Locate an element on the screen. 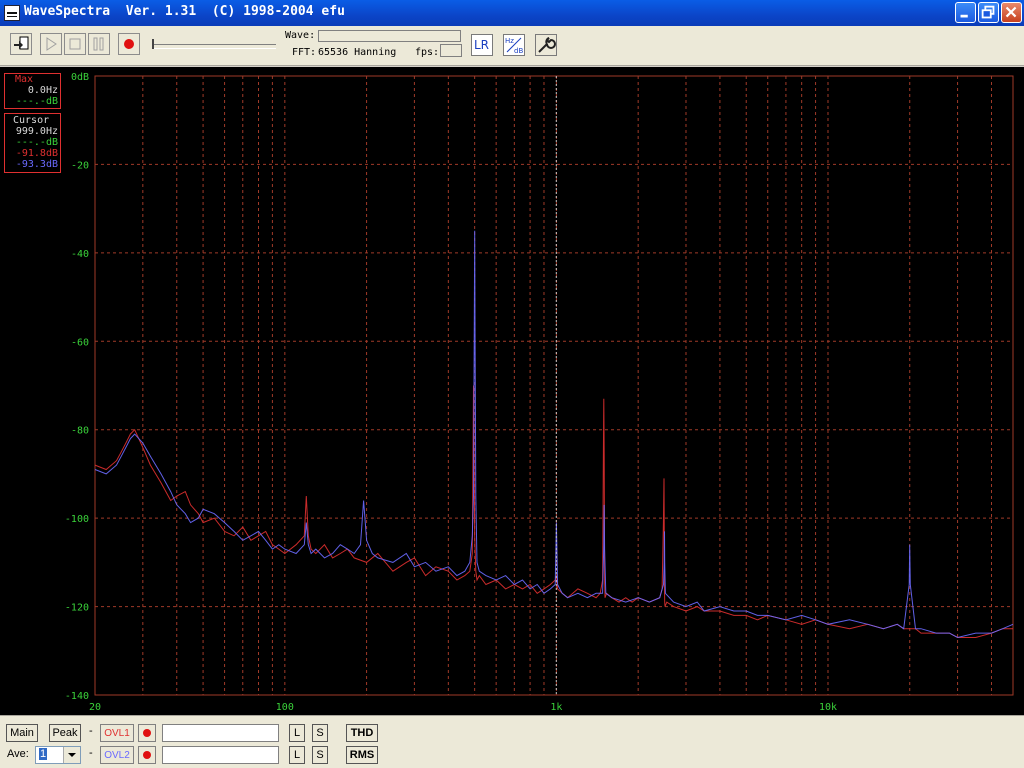 This screenshot has width=1024, height=768. play-icon is located at coordinates (51, 44).